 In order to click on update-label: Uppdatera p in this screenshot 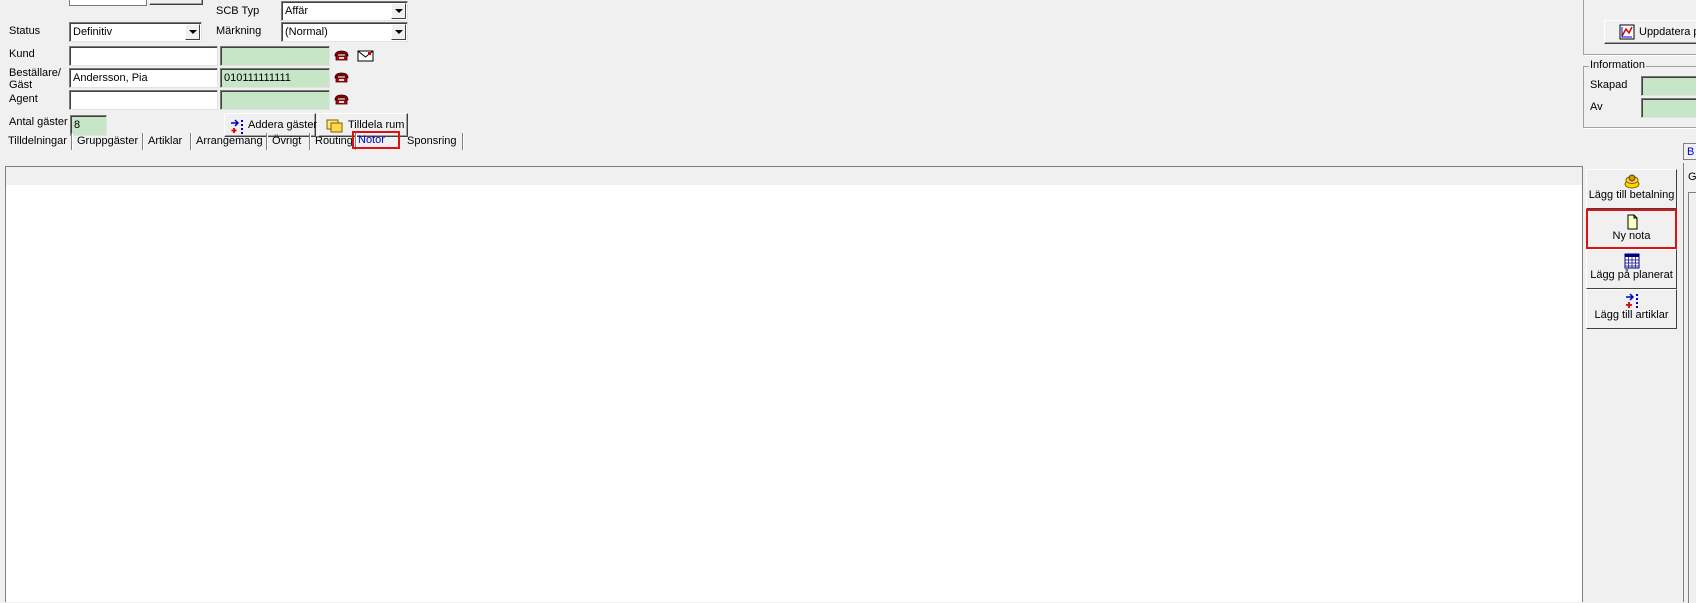, I will do `click(1667, 32)`.